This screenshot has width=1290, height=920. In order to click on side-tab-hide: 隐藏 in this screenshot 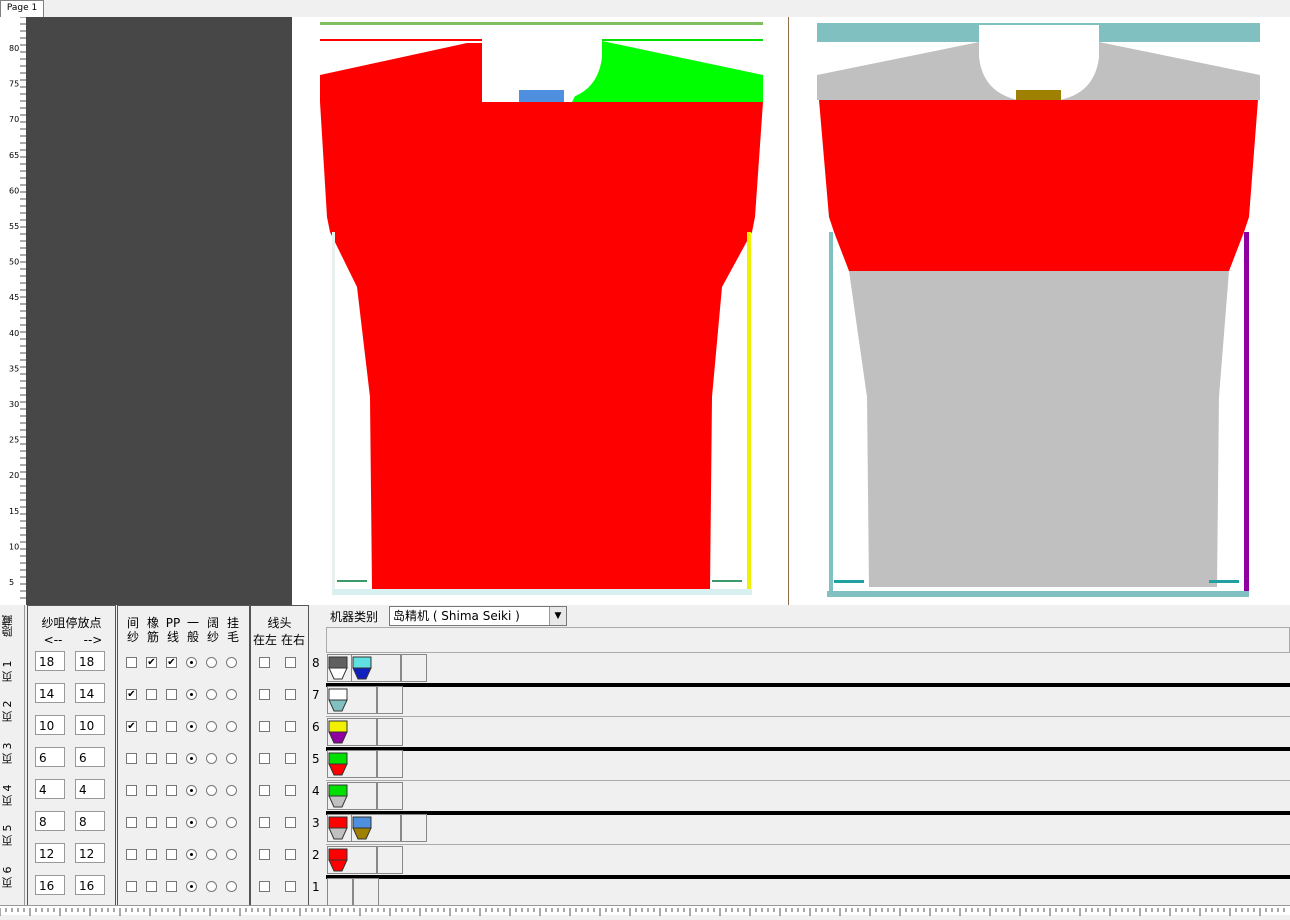, I will do `click(11, 626)`.